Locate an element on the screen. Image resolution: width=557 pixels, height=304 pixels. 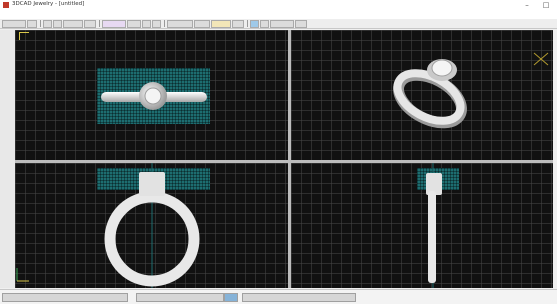
ring-top-view-model is located at coordinates (113, 71).